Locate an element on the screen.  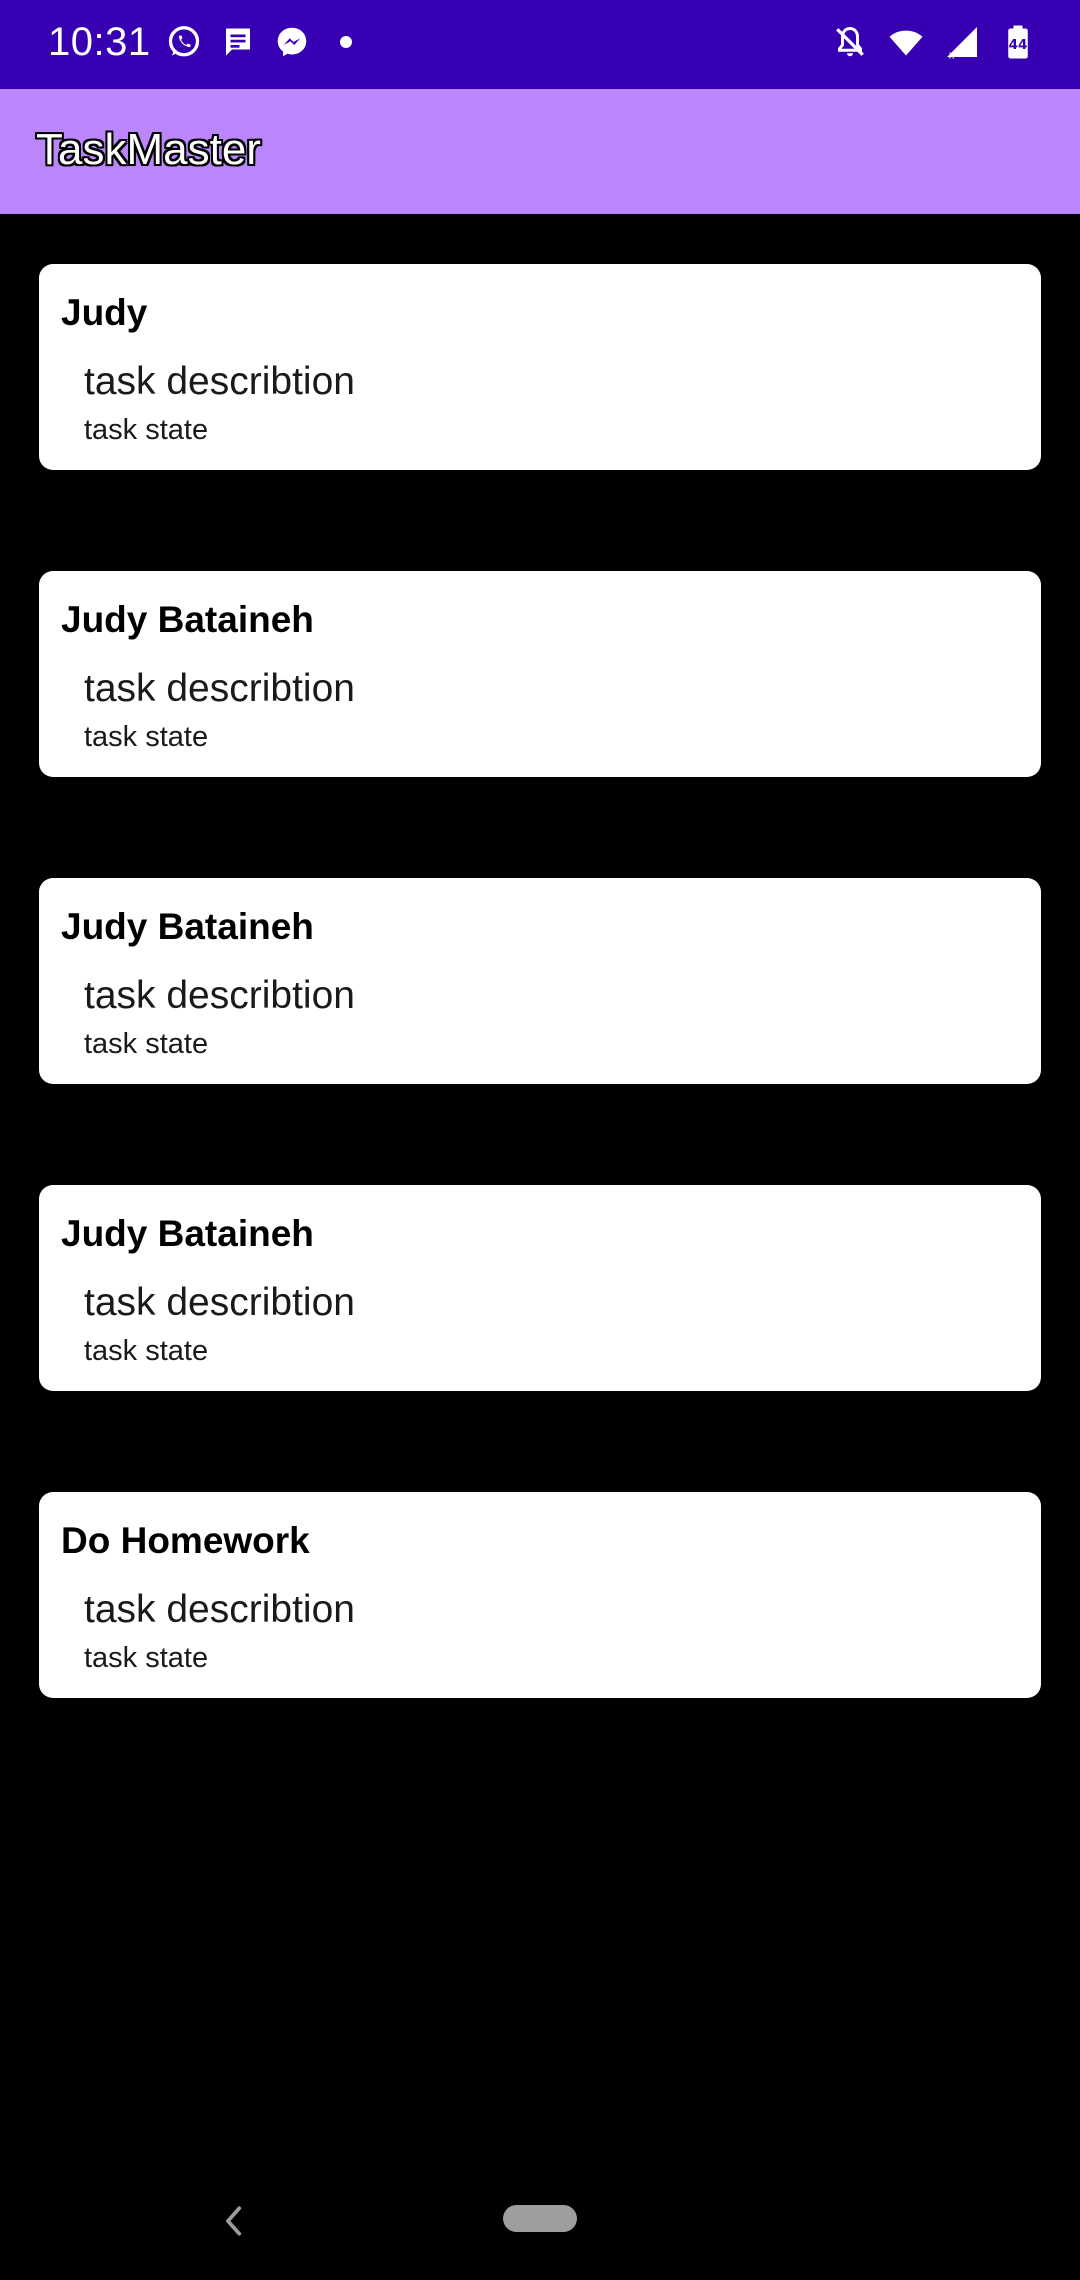
home-pill-icon is located at coordinates (540, 2218).